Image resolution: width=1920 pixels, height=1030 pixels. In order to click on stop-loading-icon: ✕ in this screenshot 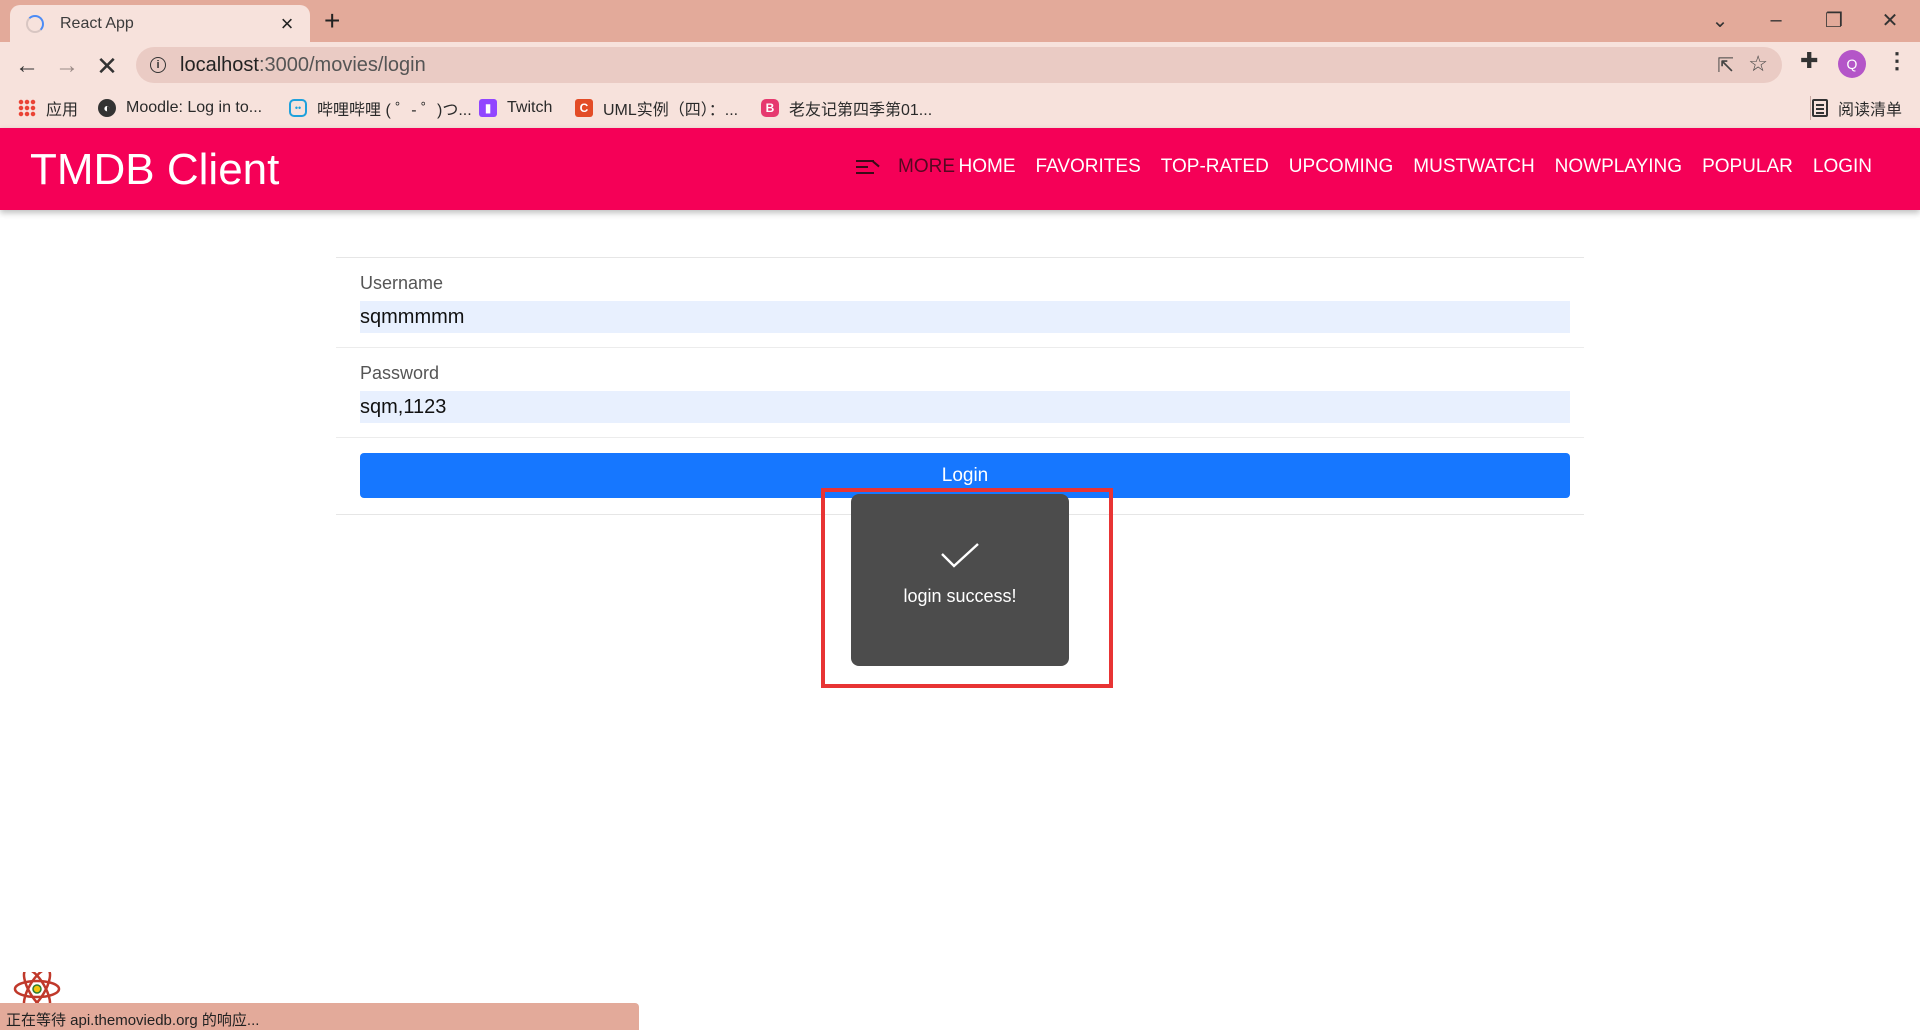, I will do `click(107, 66)`.